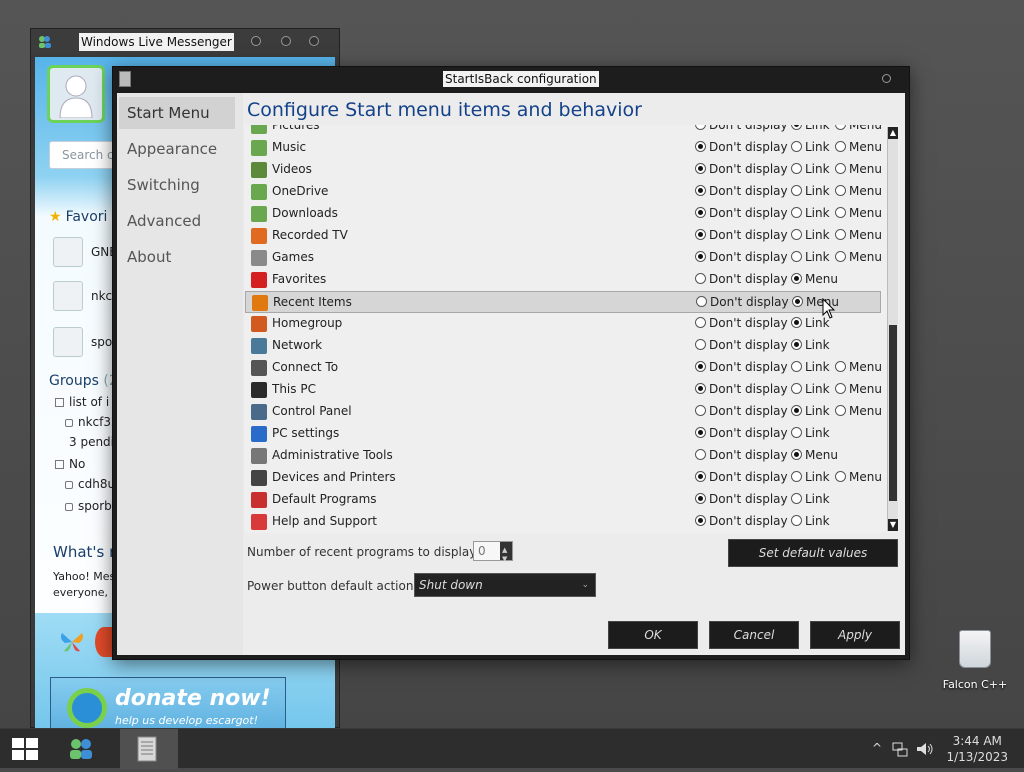  What do you see at coordinates (314, 41) in the screenshot?
I see `messenger-close-button` at bounding box center [314, 41].